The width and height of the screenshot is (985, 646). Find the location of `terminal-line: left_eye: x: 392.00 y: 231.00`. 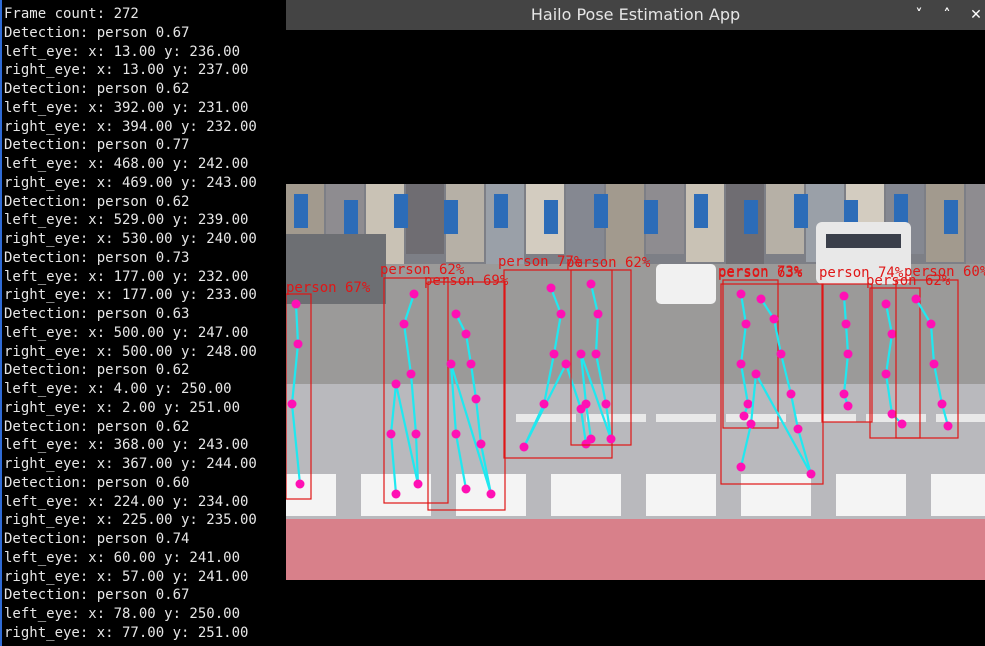

terminal-line: left_eye: x: 392.00 y: 231.00 is located at coordinates (126, 107).